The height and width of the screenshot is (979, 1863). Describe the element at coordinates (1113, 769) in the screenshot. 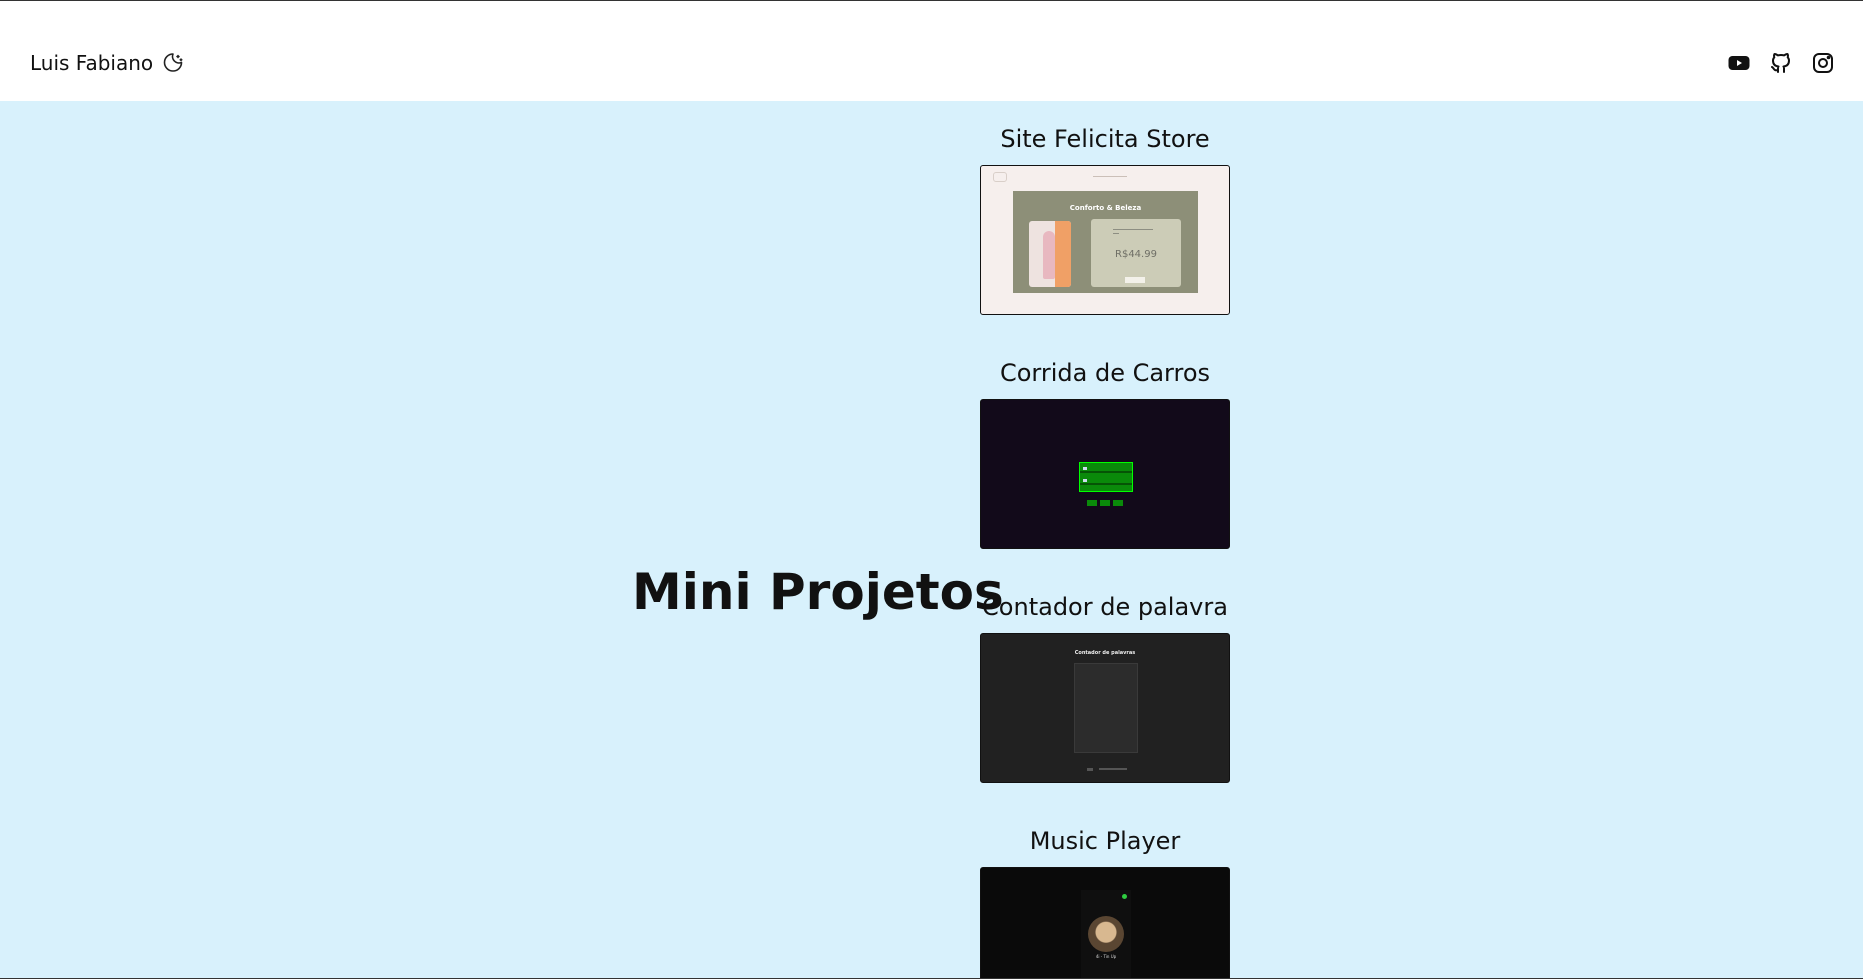

I see `preview-count-text` at that location.